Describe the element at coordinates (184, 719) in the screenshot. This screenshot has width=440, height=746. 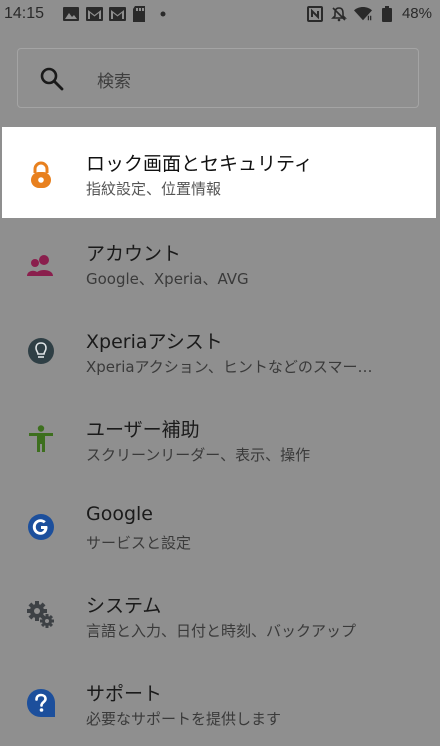
I see `item-subtitle: 必要なサポートを提供します` at that location.